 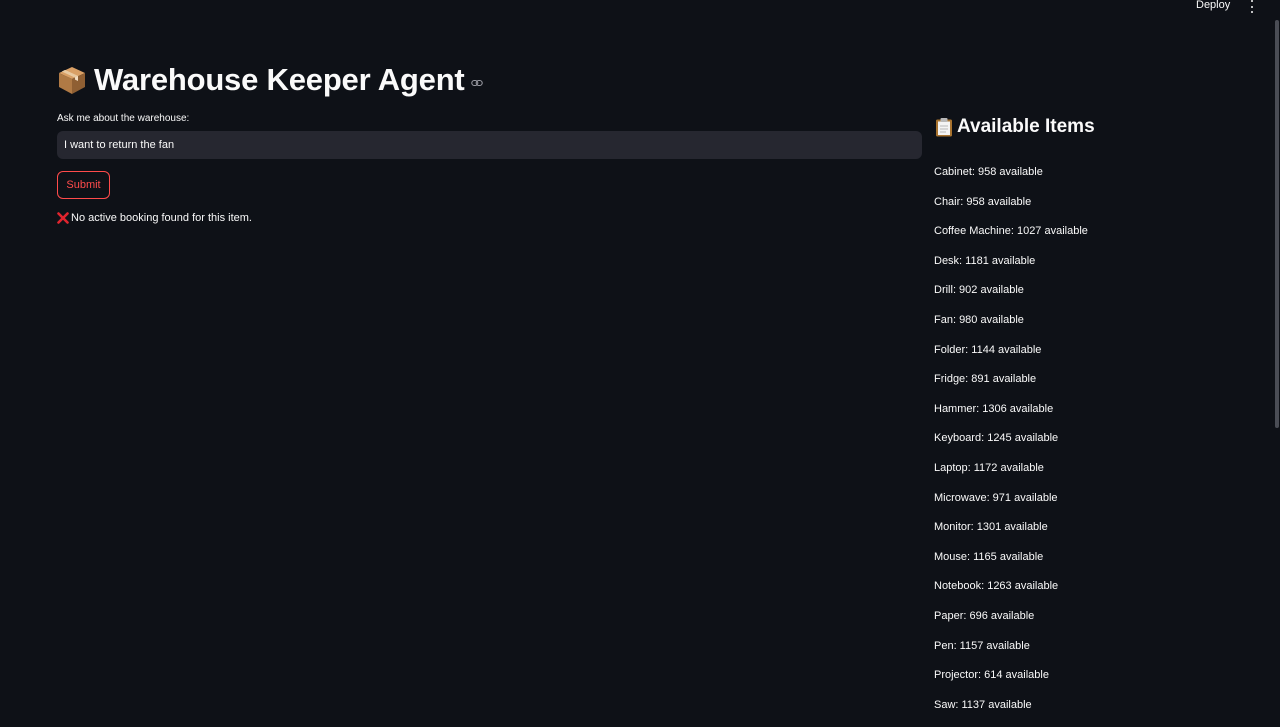 What do you see at coordinates (83, 185) in the screenshot?
I see `submit-button: Submit` at bounding box center [83, 185].